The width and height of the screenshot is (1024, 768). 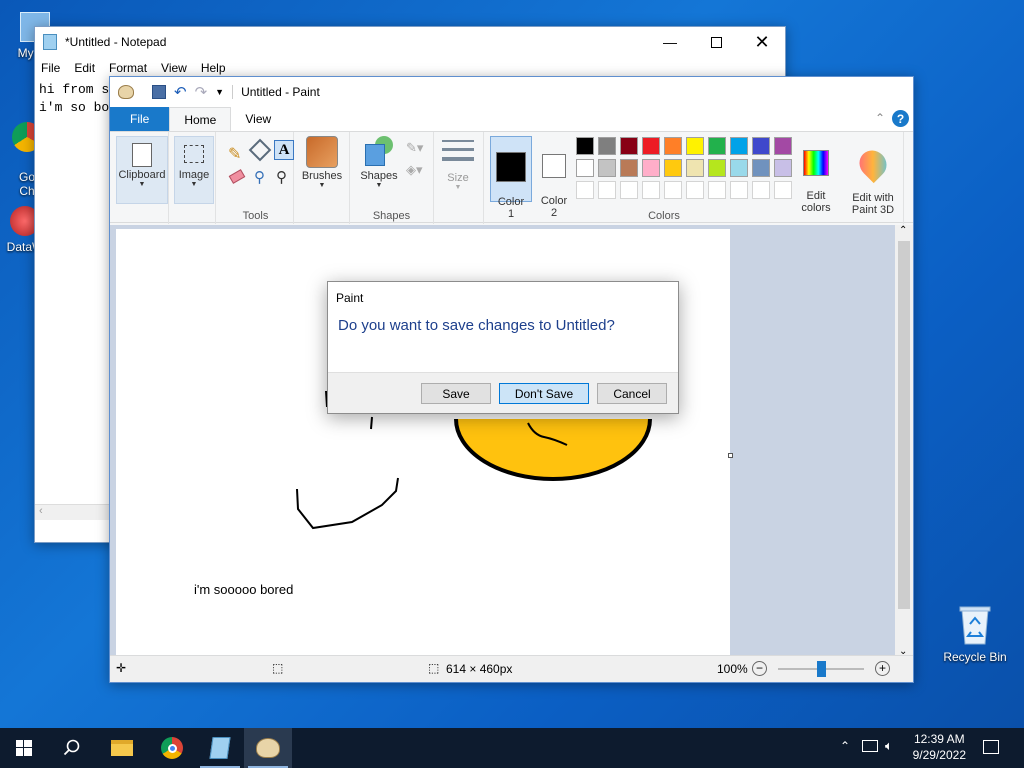 I want to click on desktop-icon-recycle-bin: Recycle Bin, so click(x=975, y=634).